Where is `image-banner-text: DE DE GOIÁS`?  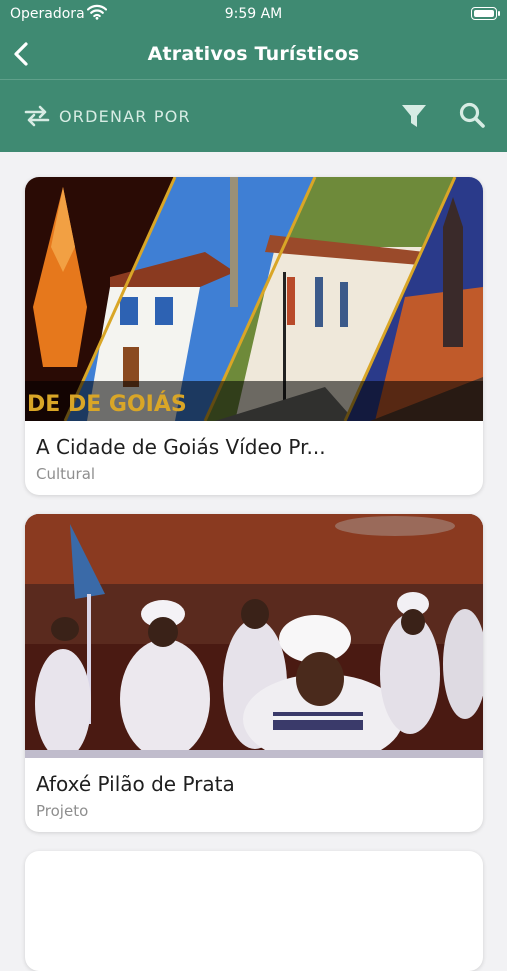 image-banner-text: DE DE GOIÁS is located at coordinates (107, 404).